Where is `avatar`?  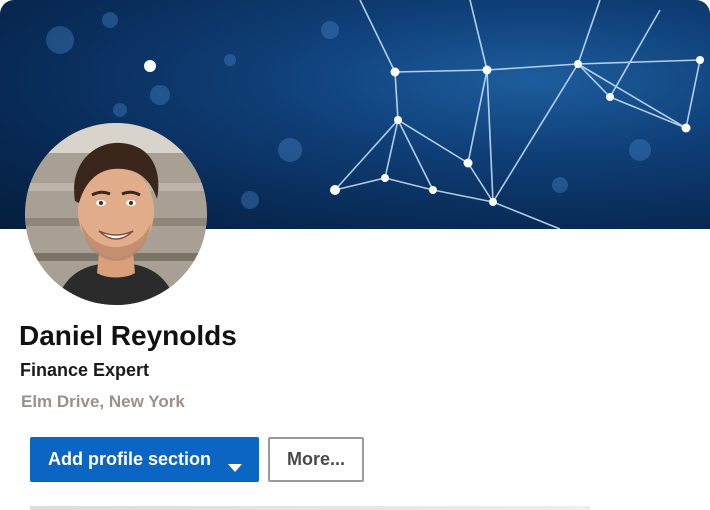 avatar is located at coordinates (116, 214).